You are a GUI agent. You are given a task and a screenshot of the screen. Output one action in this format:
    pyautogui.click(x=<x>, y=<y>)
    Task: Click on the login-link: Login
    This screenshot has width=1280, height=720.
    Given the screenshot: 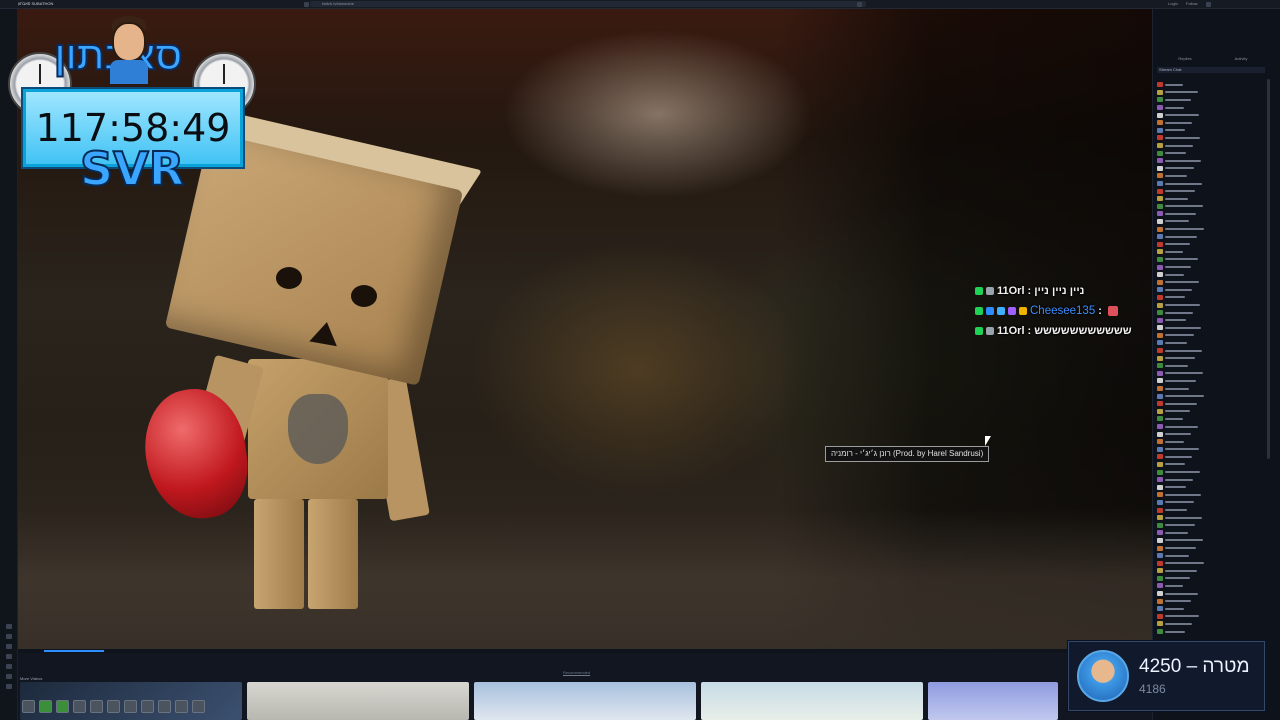 What is the action you would take?
    pyautogui.click(x=1173, y=3)
    